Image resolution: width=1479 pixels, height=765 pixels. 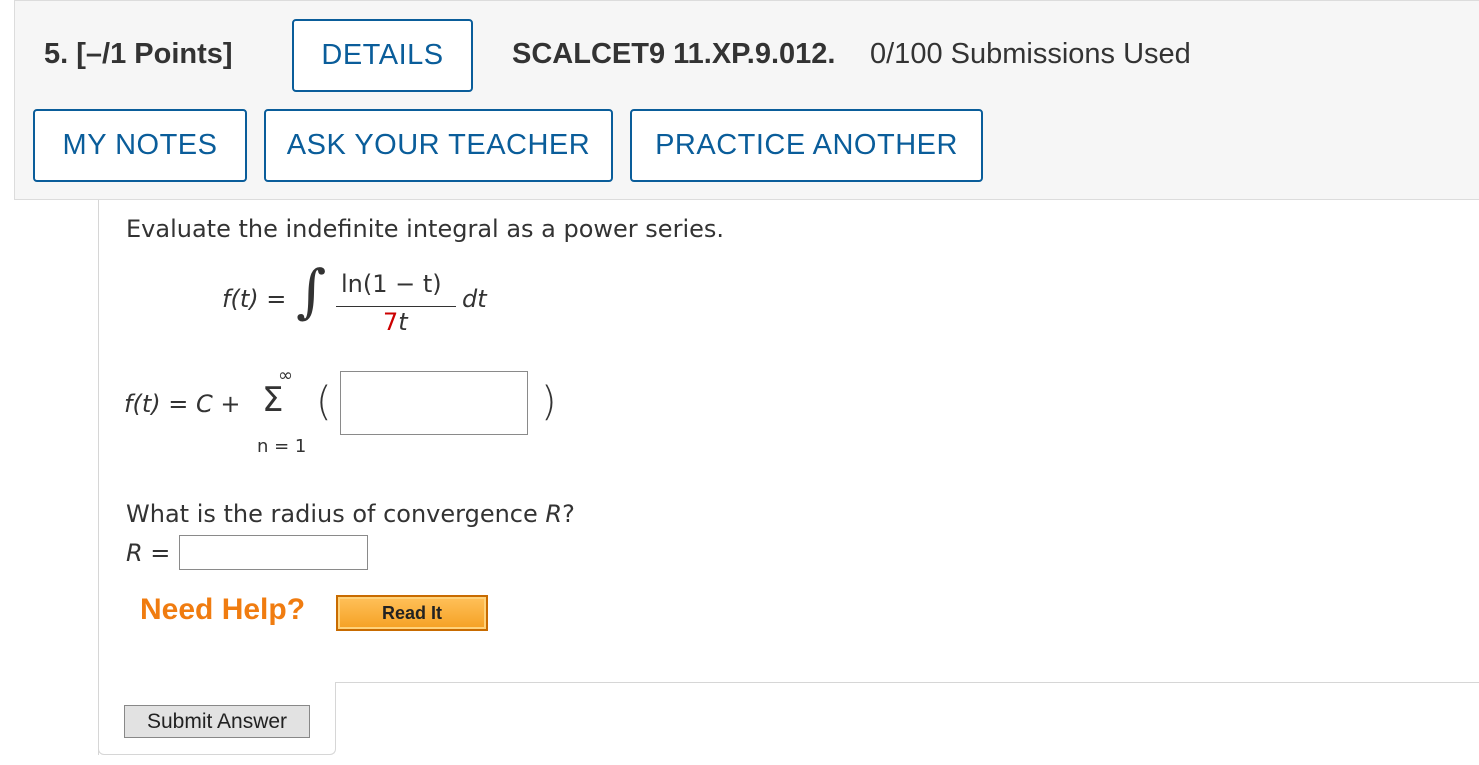 I want to click on open-paren: (, so click(x=324, y=402).